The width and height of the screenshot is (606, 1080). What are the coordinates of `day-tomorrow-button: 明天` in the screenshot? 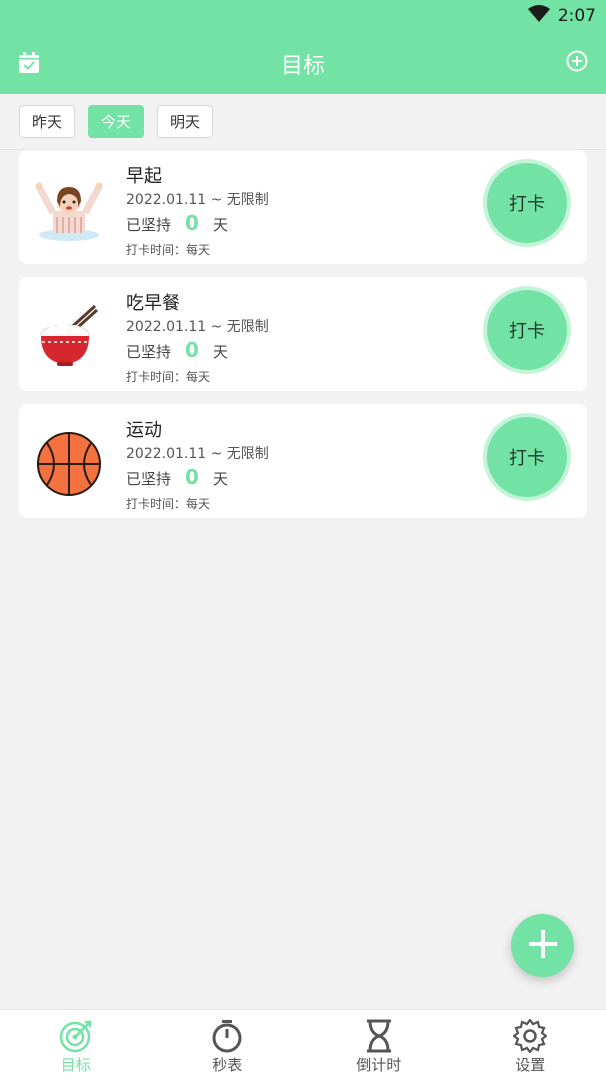 It's located at (185, 121).